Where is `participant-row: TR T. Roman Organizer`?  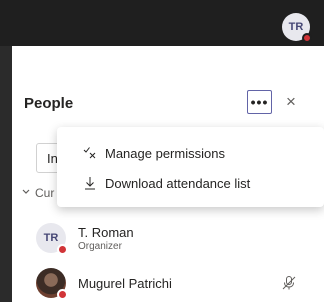
participant-row: TR T. Roman Organizer is located at coordinates (85, 238).